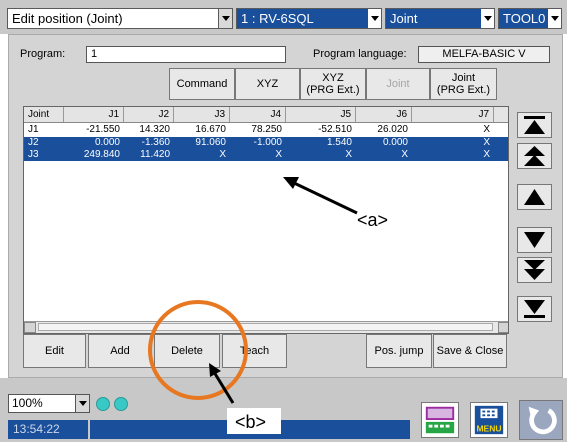 This screenshot has height=442, width=567. Describe the element at coordinates (372, 220) in the screenshot. I see `annotation-label-a: <a>` at that location.